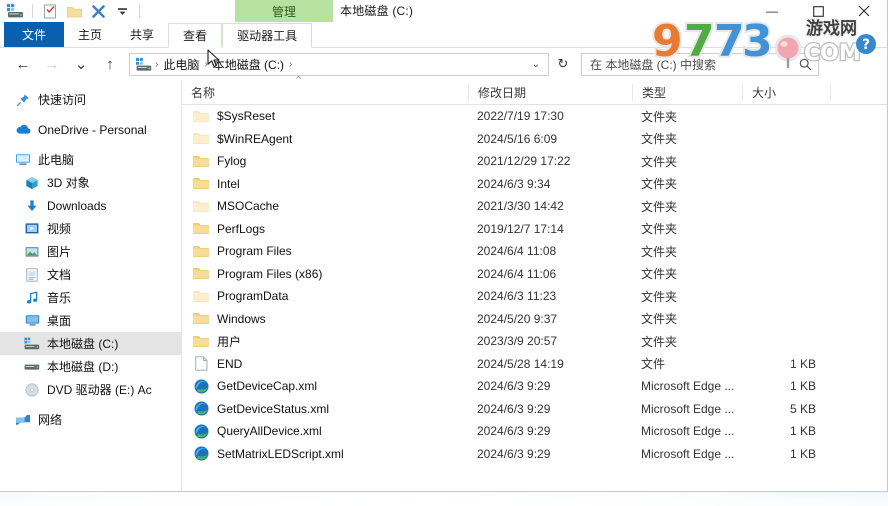 Image resolution: width=888 pixels, height=506 pixels. I want to click on tab-view: 查看, so click(195, 35).